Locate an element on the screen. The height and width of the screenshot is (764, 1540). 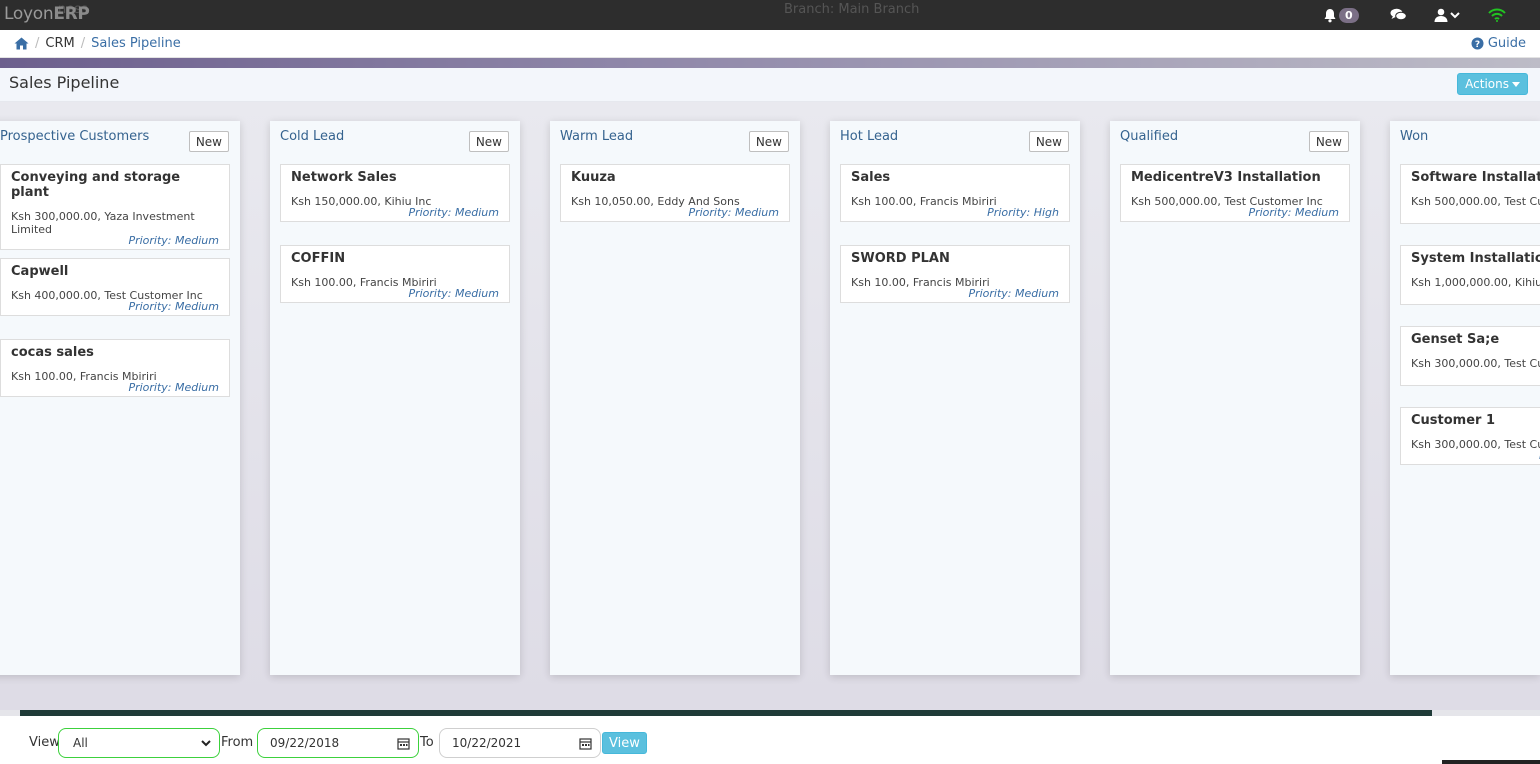
taskbar-edge is located at coordinates (1491, 762).